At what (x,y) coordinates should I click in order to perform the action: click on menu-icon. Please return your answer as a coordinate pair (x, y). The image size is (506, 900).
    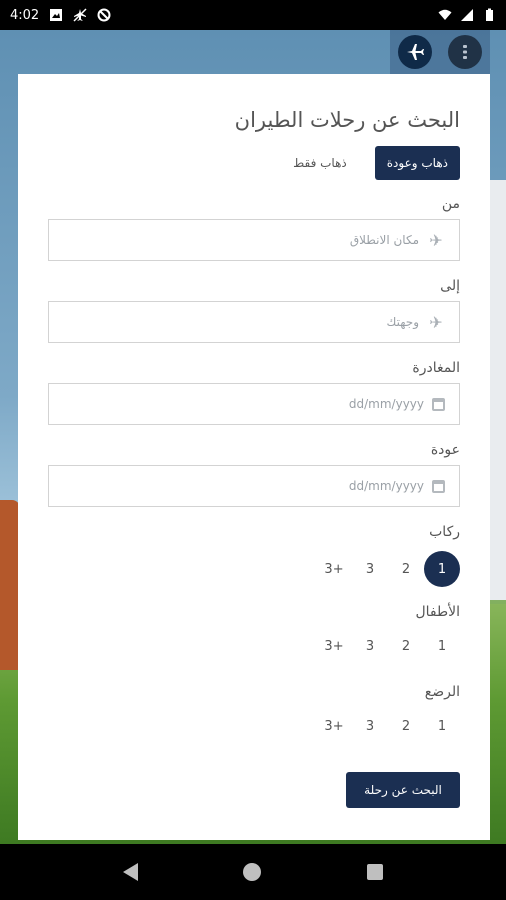
    Looking at the image, I should click on (465, 52).